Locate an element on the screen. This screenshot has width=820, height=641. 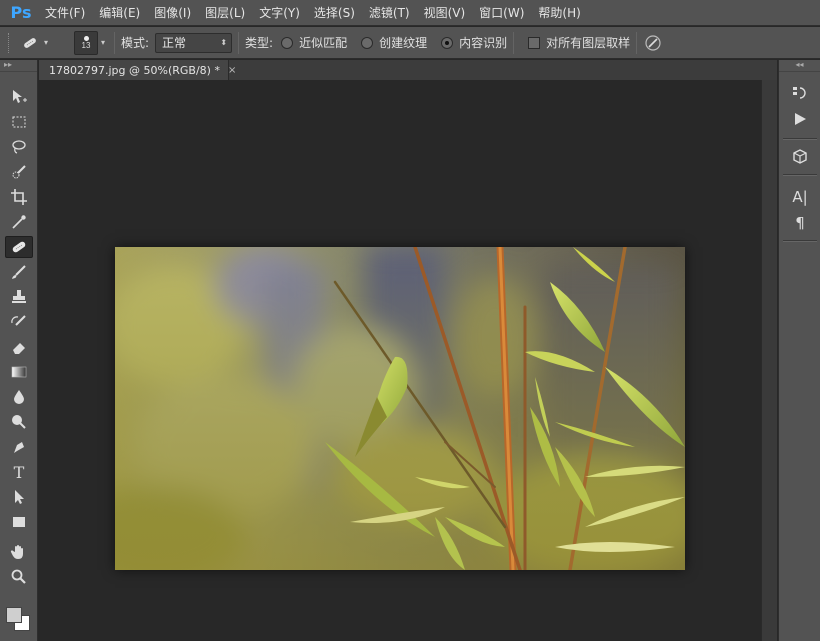
eyedropper-tool-icon is located at coordinates (19, 222).